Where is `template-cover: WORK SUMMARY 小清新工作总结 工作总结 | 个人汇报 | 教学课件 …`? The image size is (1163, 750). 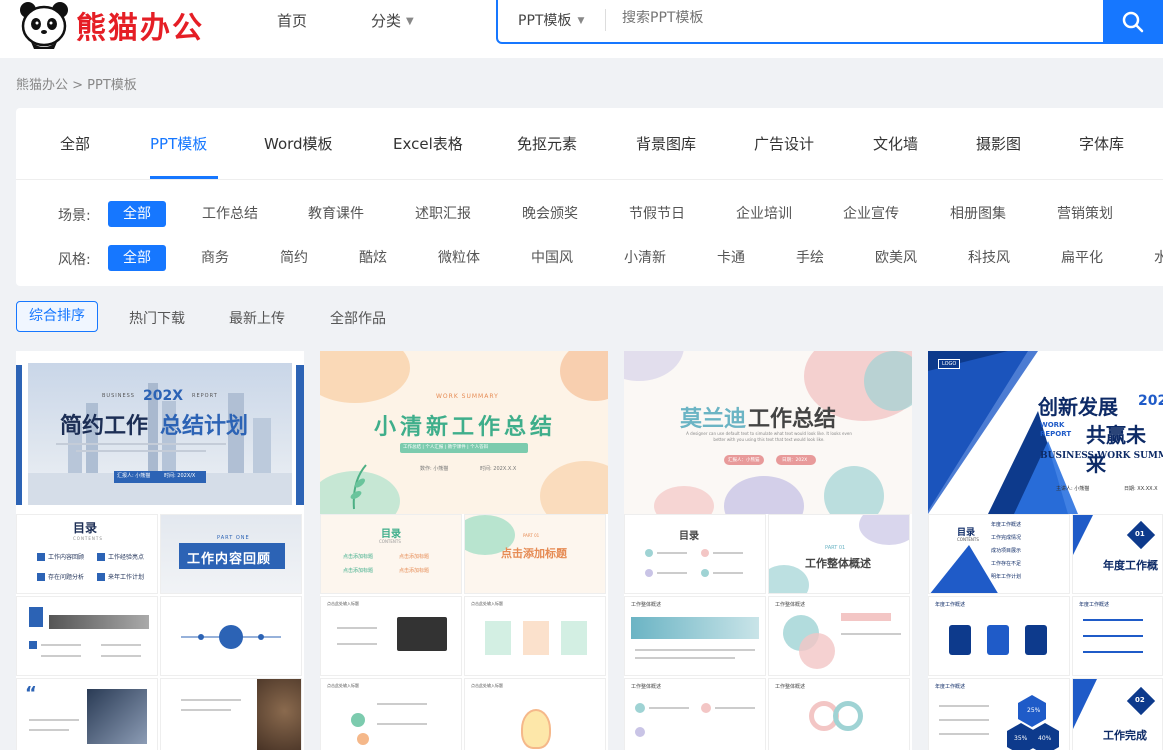 template-cover: WORK SUMMARY 小清新工作总结 工作总结 | 个人汇报 | 教学课件 … is located at coordinates (464, 432).